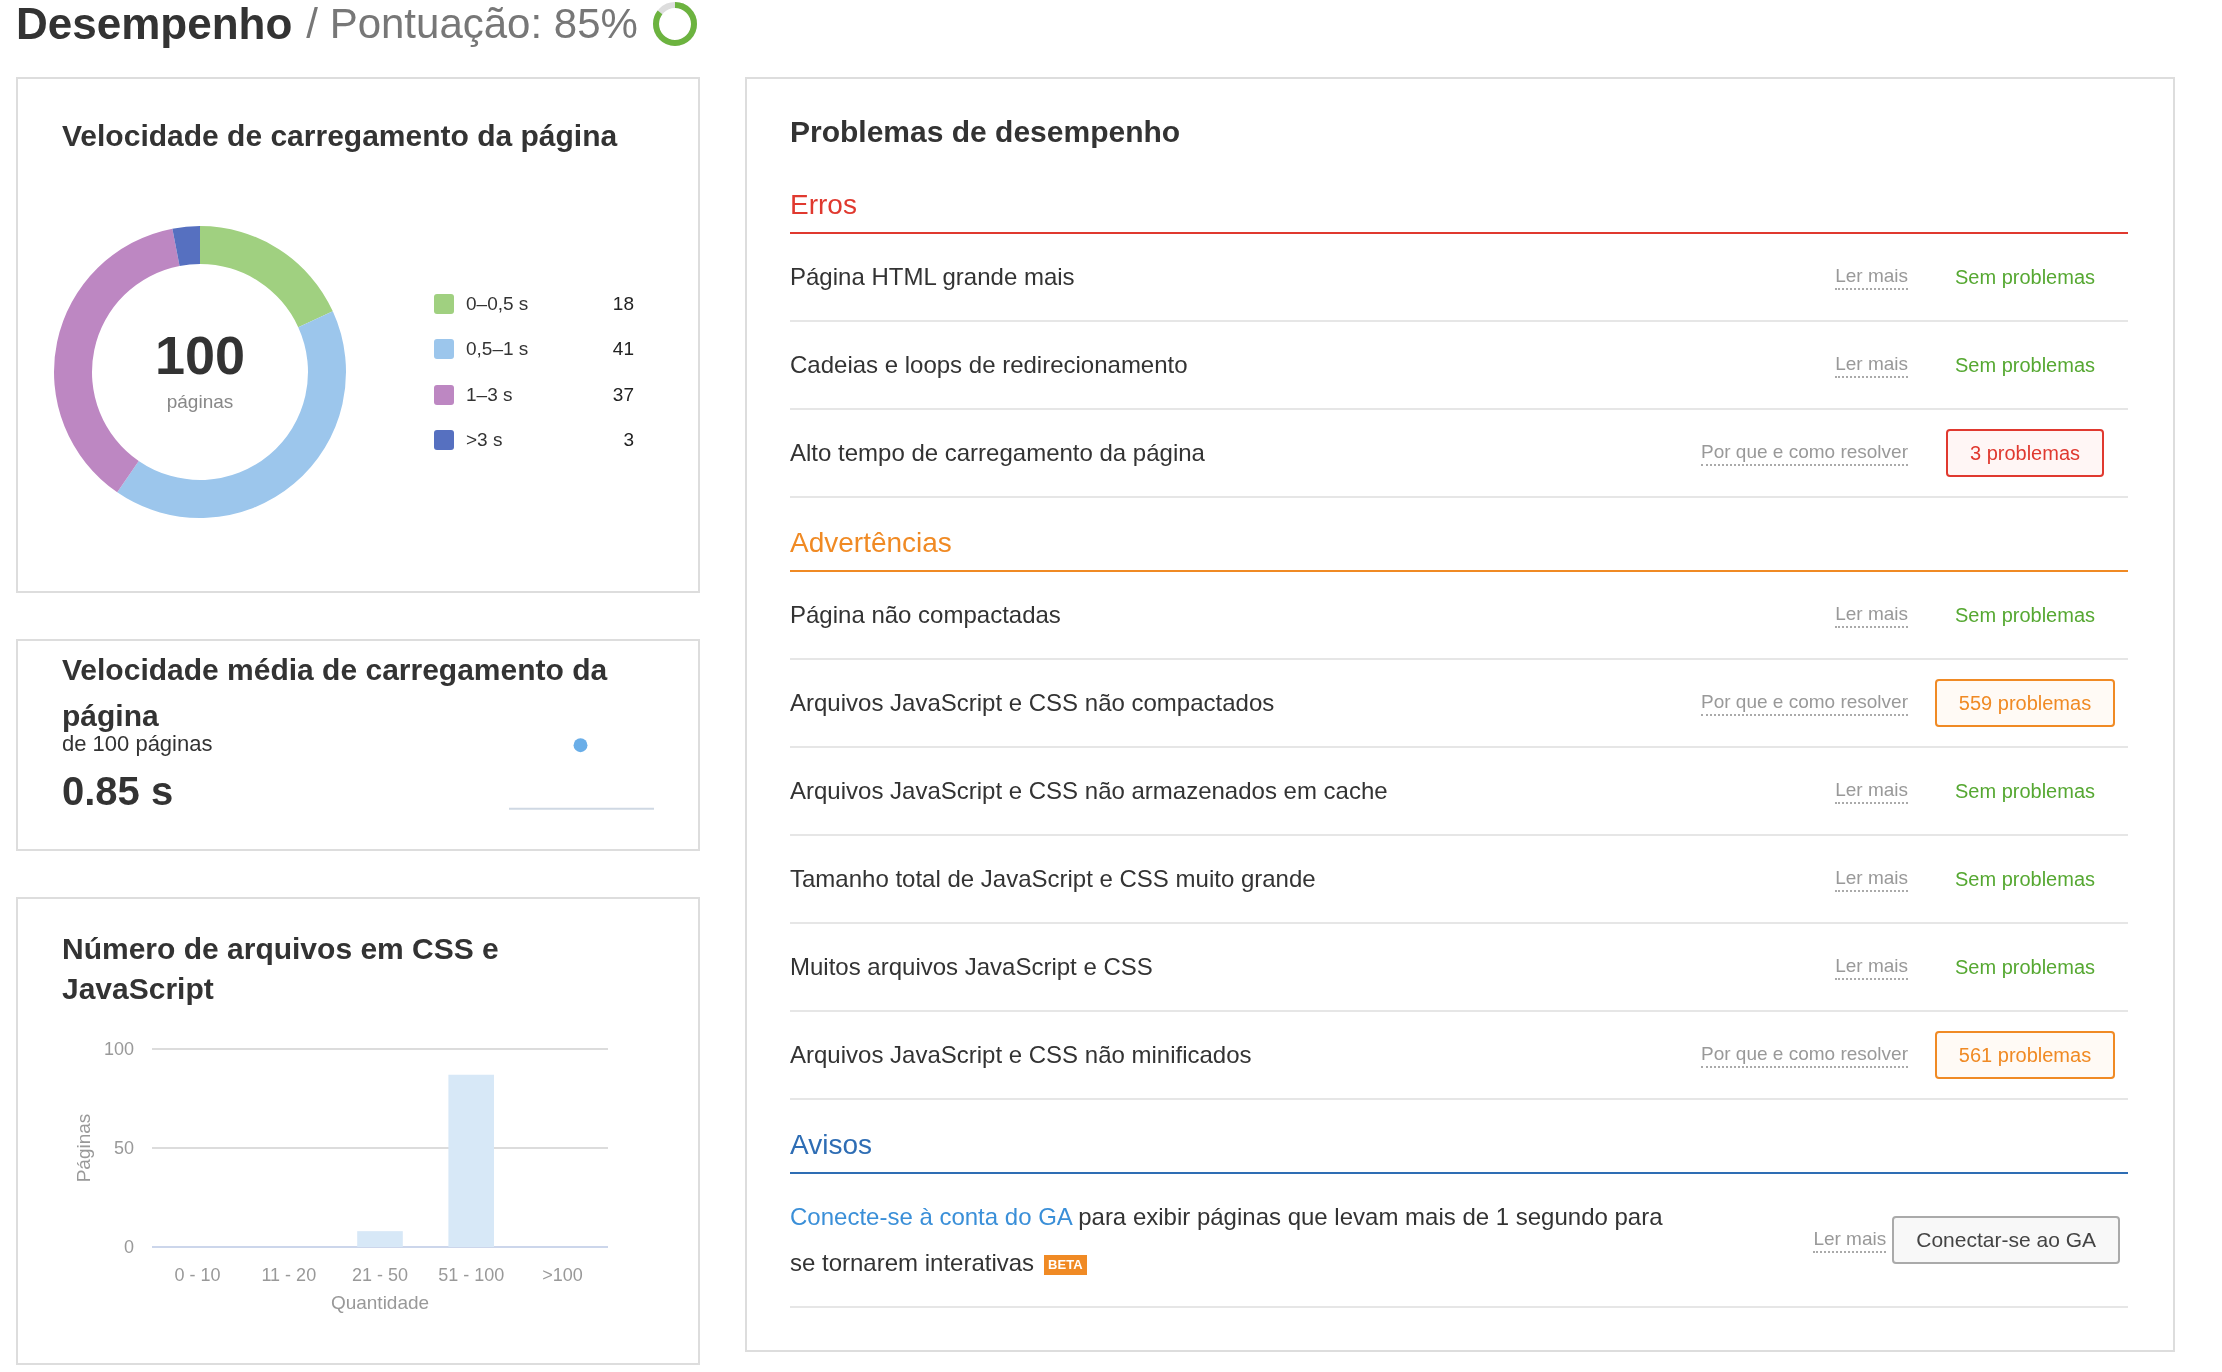 This screenshot has width=2222, height=1372. What do you see at coordinates (831, 1144) in the screenshot?
I see `section-heading: Avisos` at bounding box center [831, 1144].